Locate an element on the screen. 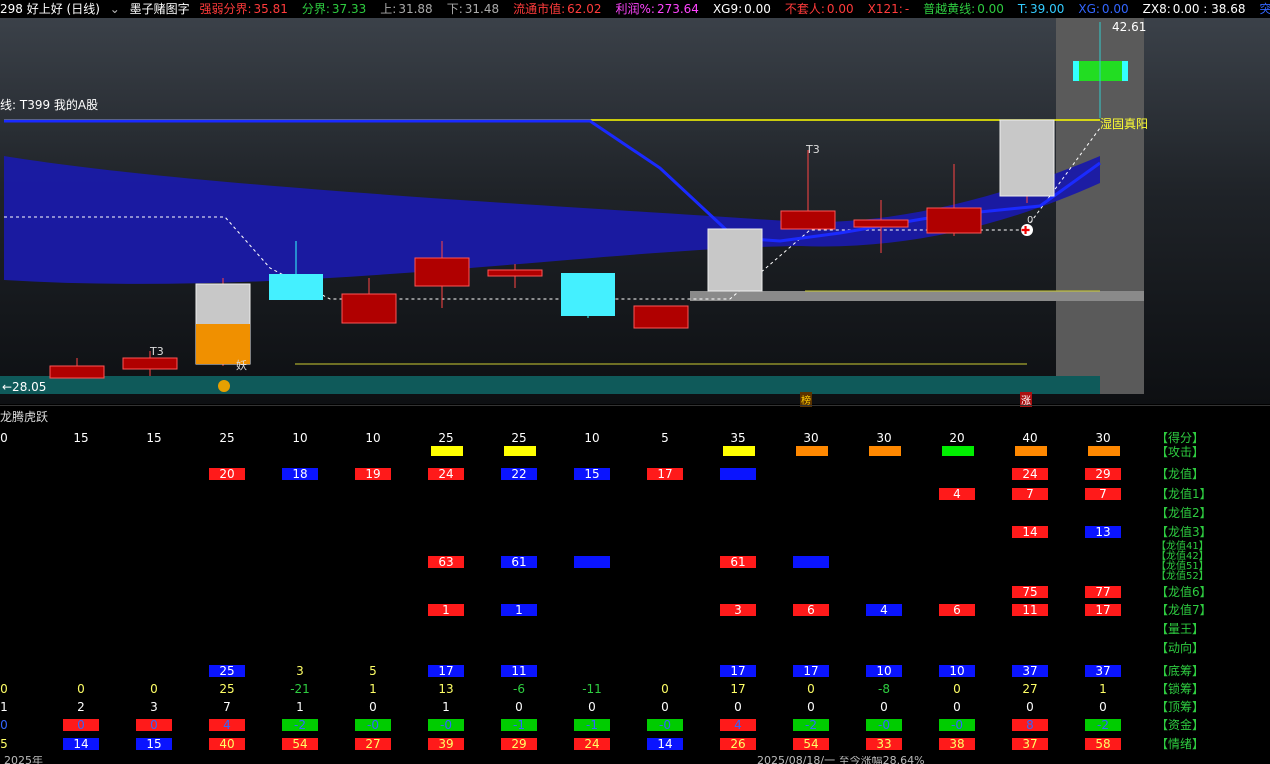  value-cell: 5 is located at coordinates (4, 744).